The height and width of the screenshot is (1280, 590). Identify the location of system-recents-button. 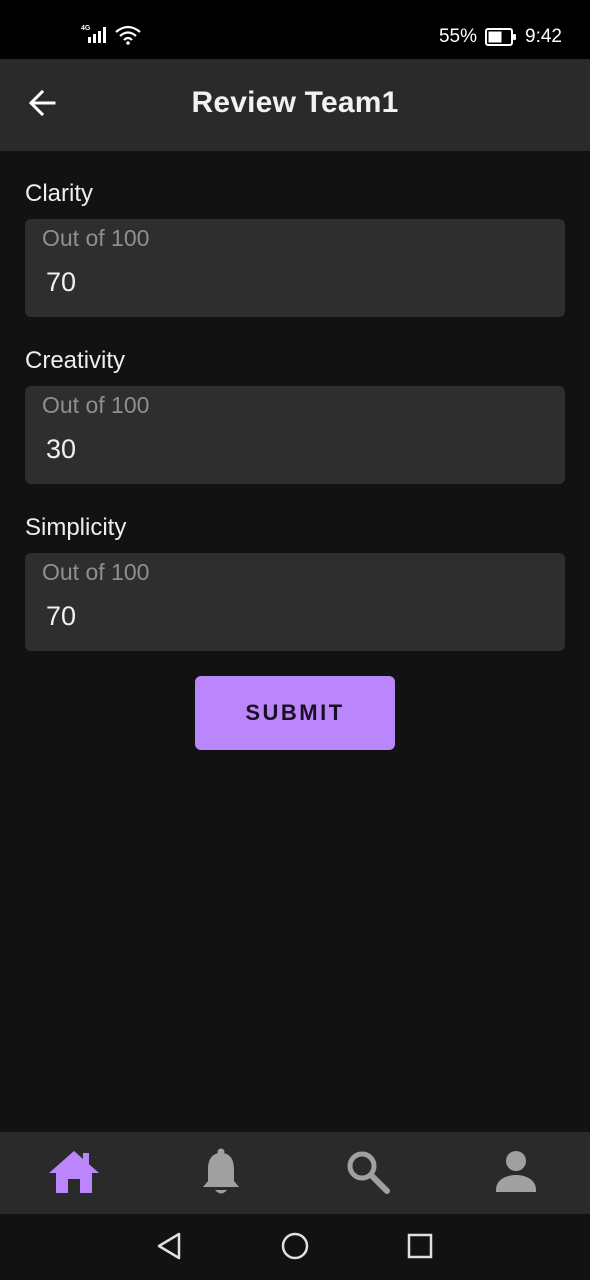
(420, 1248).